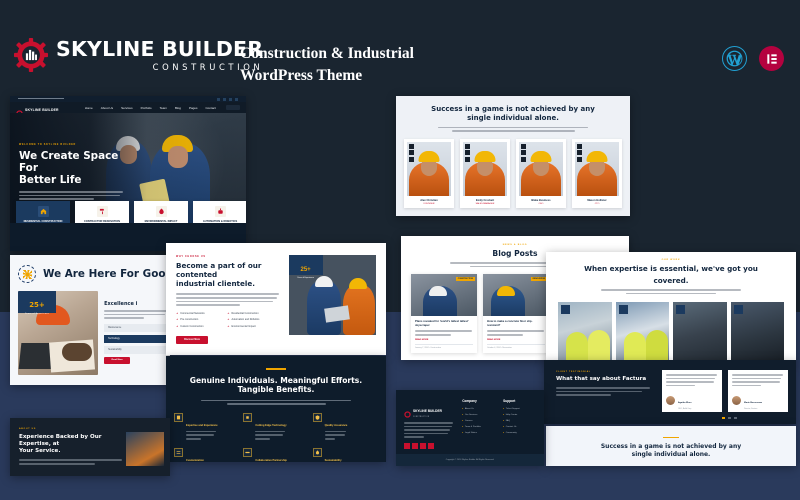 This screenshot has width=800, height=500. I want to click on footer-link: Team & Portfolio, so click(478, 426).